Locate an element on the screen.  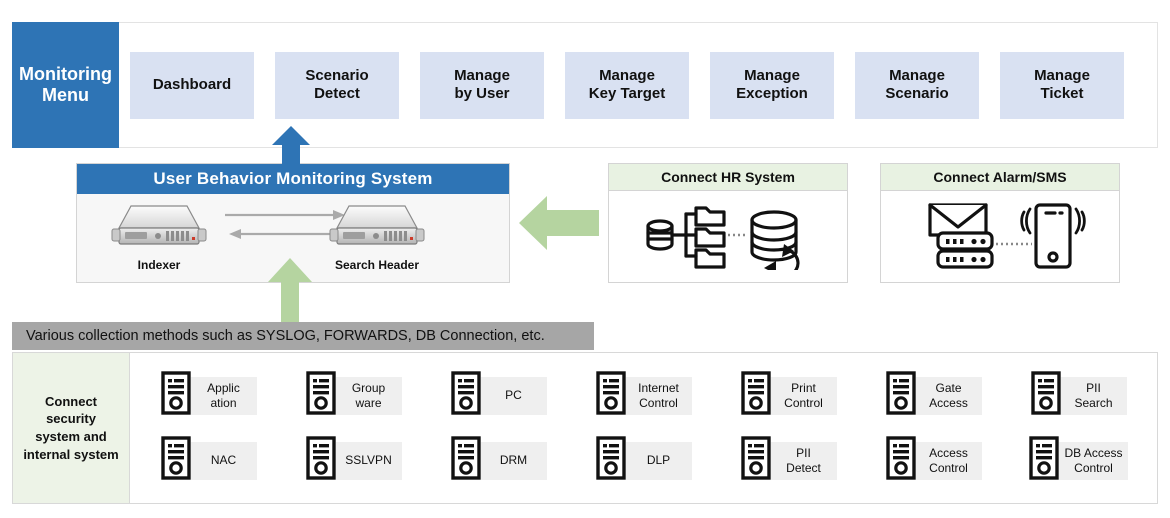
green-up-arrow-icon is located at coordinates (290, 294).